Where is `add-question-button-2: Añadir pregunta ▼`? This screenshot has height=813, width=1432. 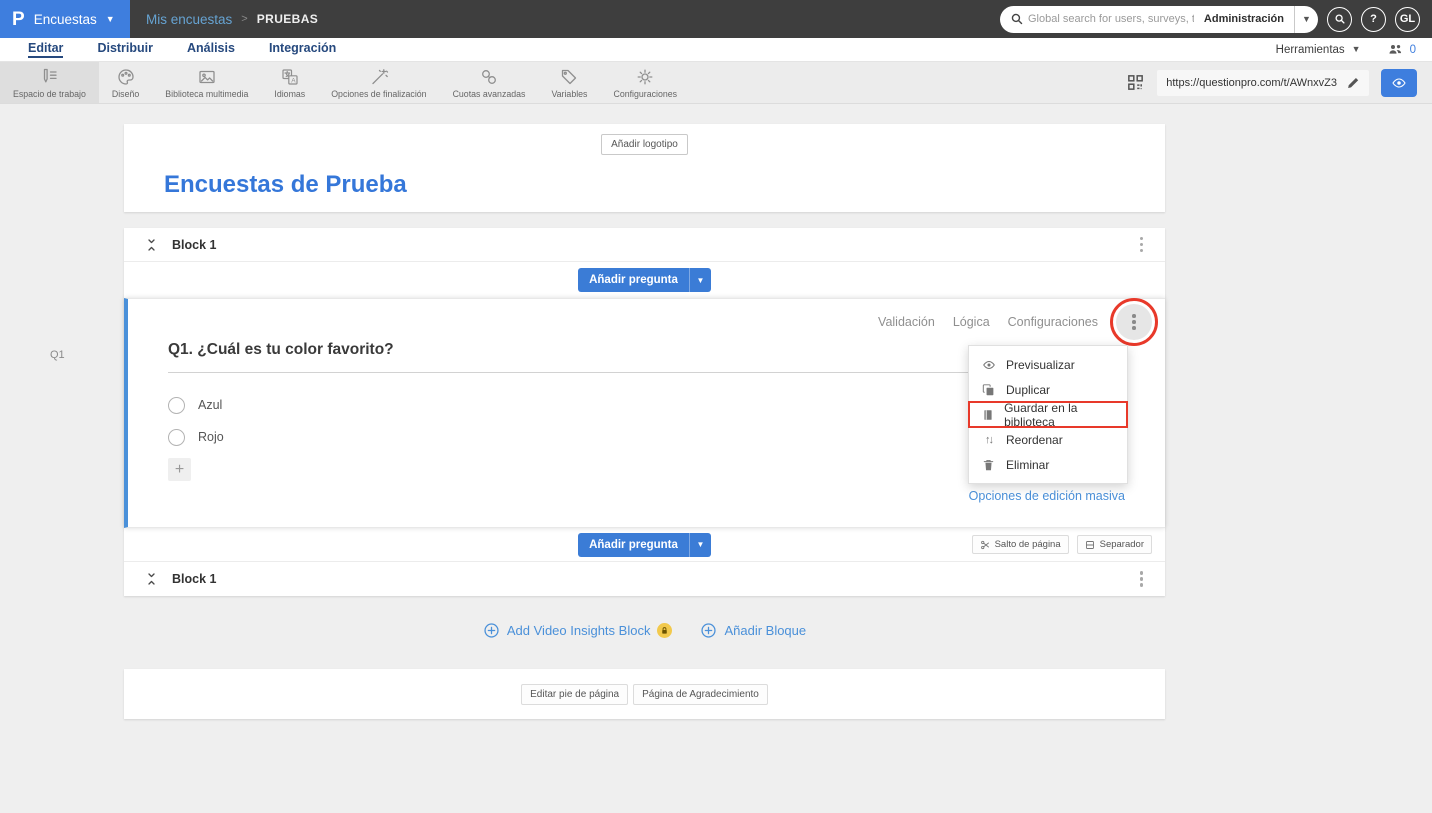
add-question-button-2: Añadir pregunta ▼ is located at coordinates (644, 544).